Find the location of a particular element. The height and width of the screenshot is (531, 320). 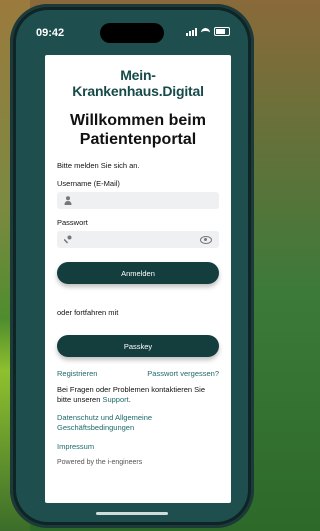

home-indicator is located at coordinates (132, 513).